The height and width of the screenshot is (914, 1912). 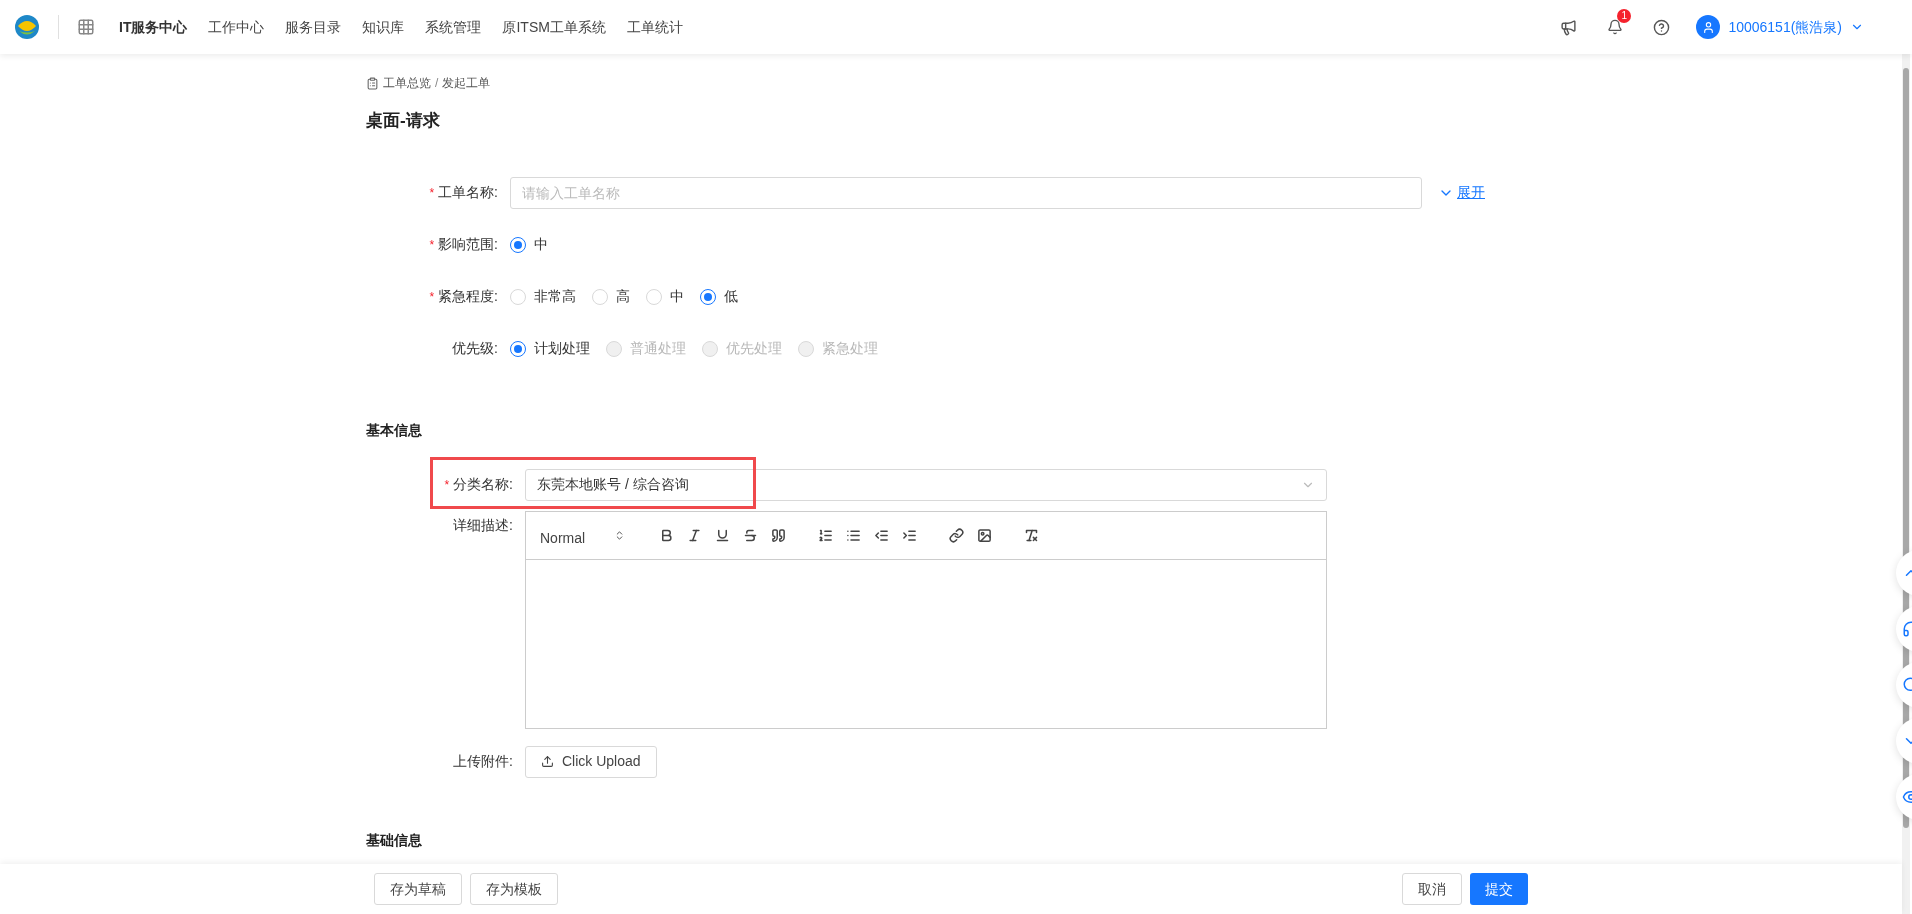 I want to click on radio-option: 高, so click(x=611, y=296).